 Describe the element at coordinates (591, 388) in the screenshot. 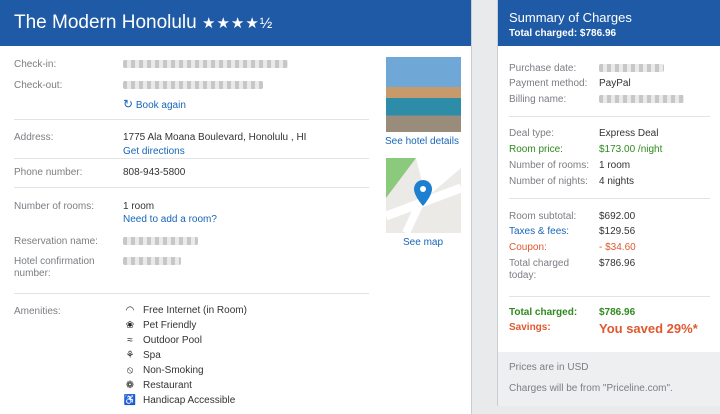

I see `charges-note: Charges will be from "Priceline.com".` at that location.